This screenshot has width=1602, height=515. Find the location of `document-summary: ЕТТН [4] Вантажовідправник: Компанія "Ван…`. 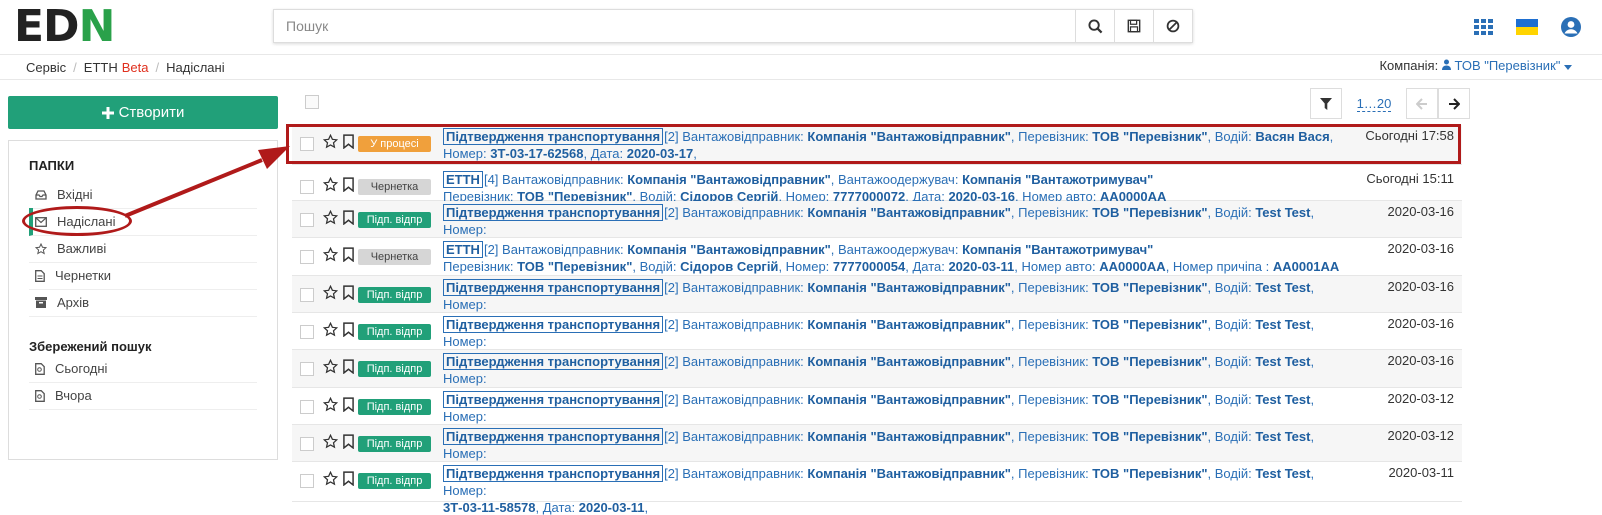

document-summary: ЕТТН [4] Вантажовідправник: Компанія "Ван… is located at coordinates (893, 188).